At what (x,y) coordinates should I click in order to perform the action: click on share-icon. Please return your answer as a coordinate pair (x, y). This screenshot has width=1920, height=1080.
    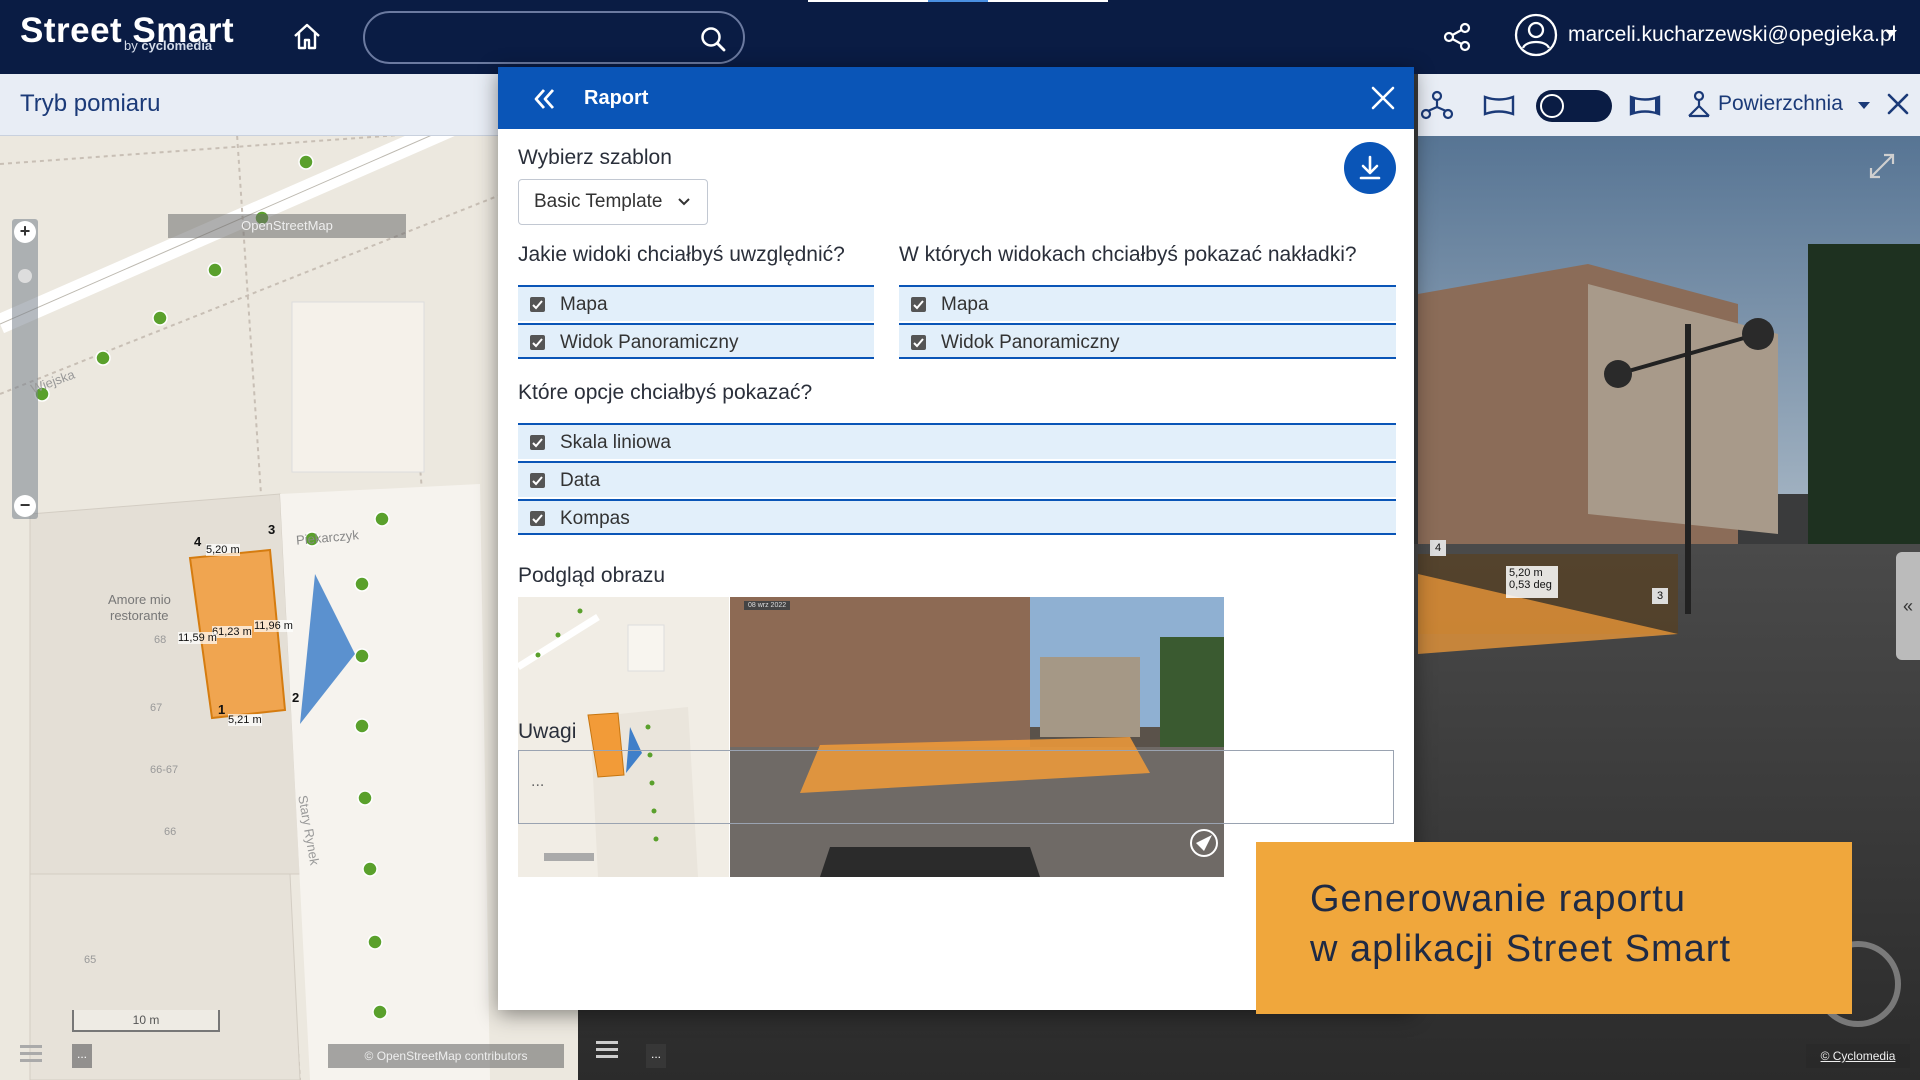
    Looking at the image, I should click on (1457, 37).